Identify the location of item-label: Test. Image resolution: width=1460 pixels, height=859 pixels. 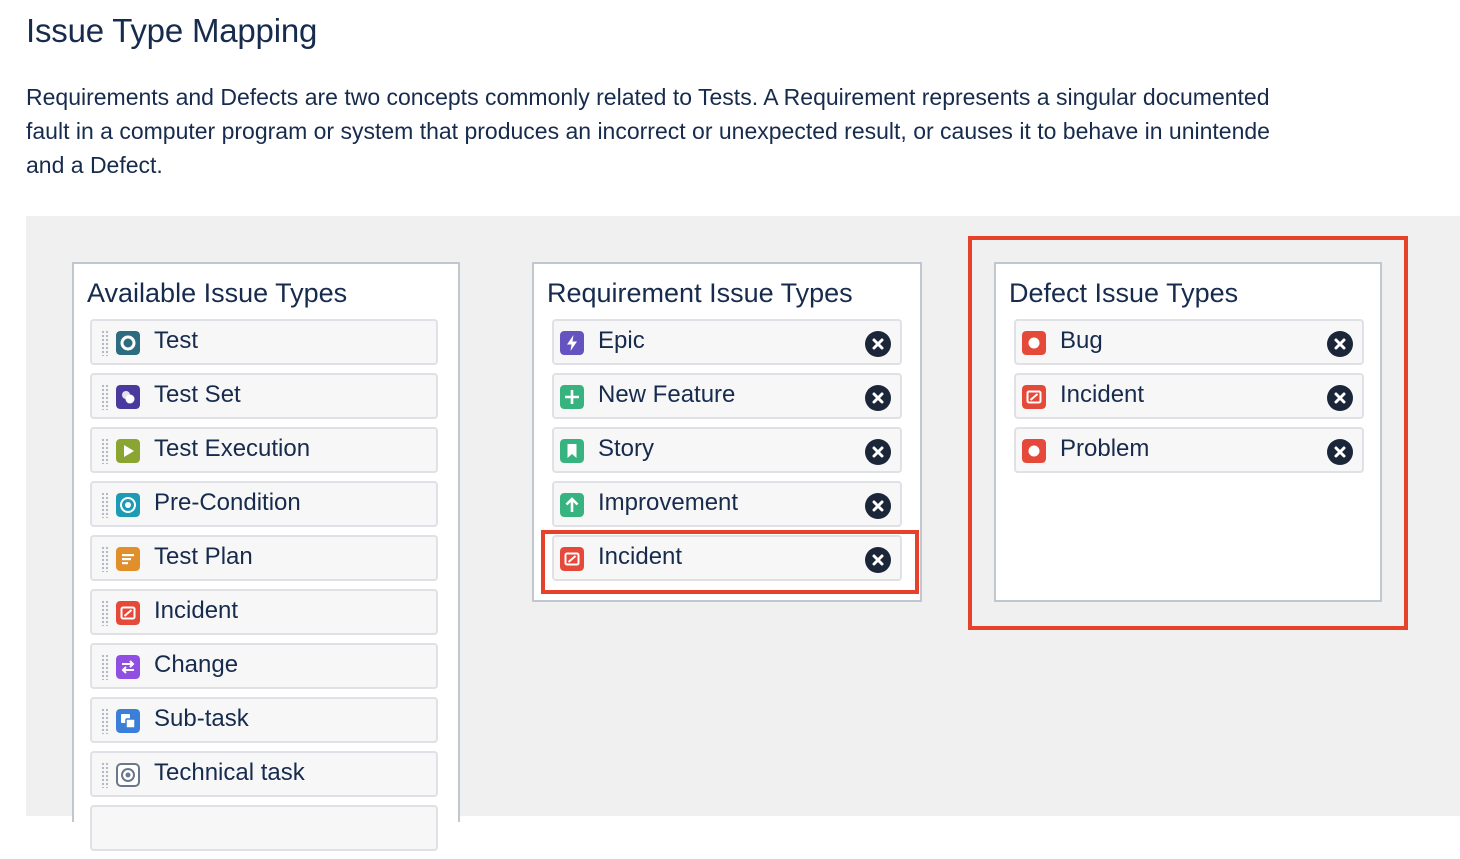
(176, 340).